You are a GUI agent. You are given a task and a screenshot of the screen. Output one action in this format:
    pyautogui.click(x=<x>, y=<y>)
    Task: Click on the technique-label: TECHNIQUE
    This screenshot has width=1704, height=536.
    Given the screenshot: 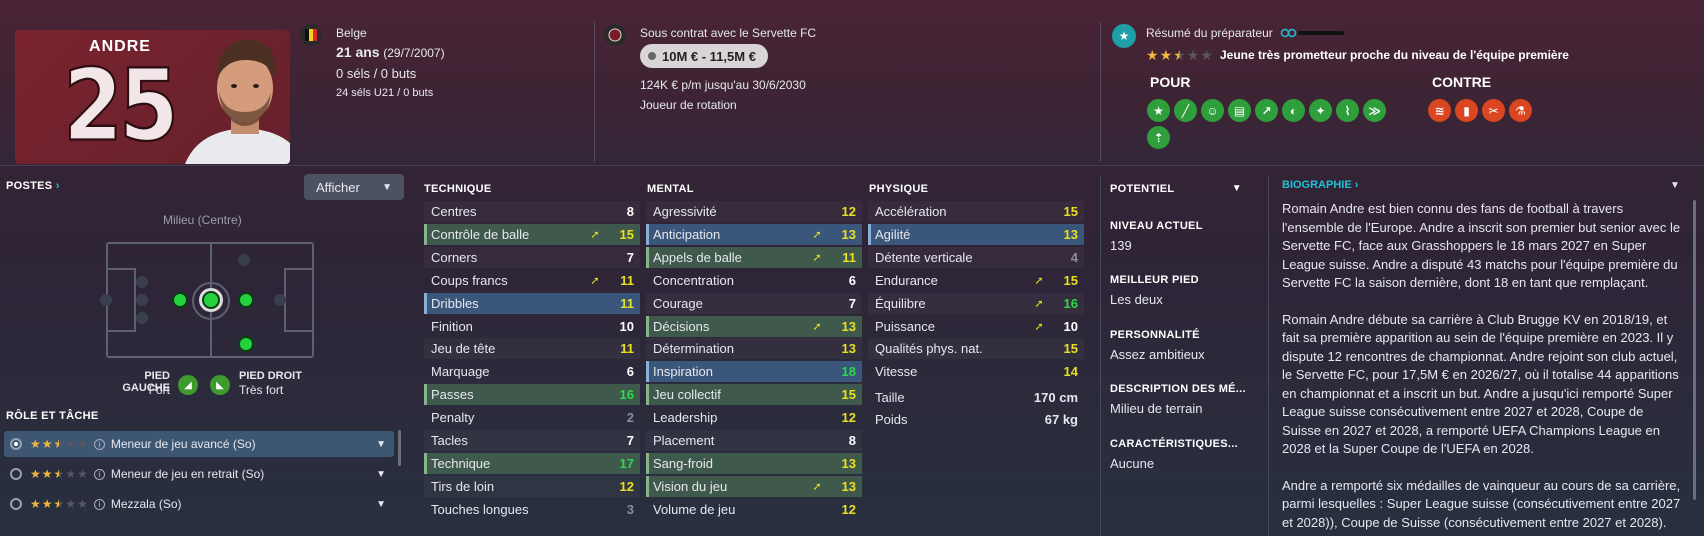 What is the action you would take?
    pyautogui.click(x=458, y=189)
    